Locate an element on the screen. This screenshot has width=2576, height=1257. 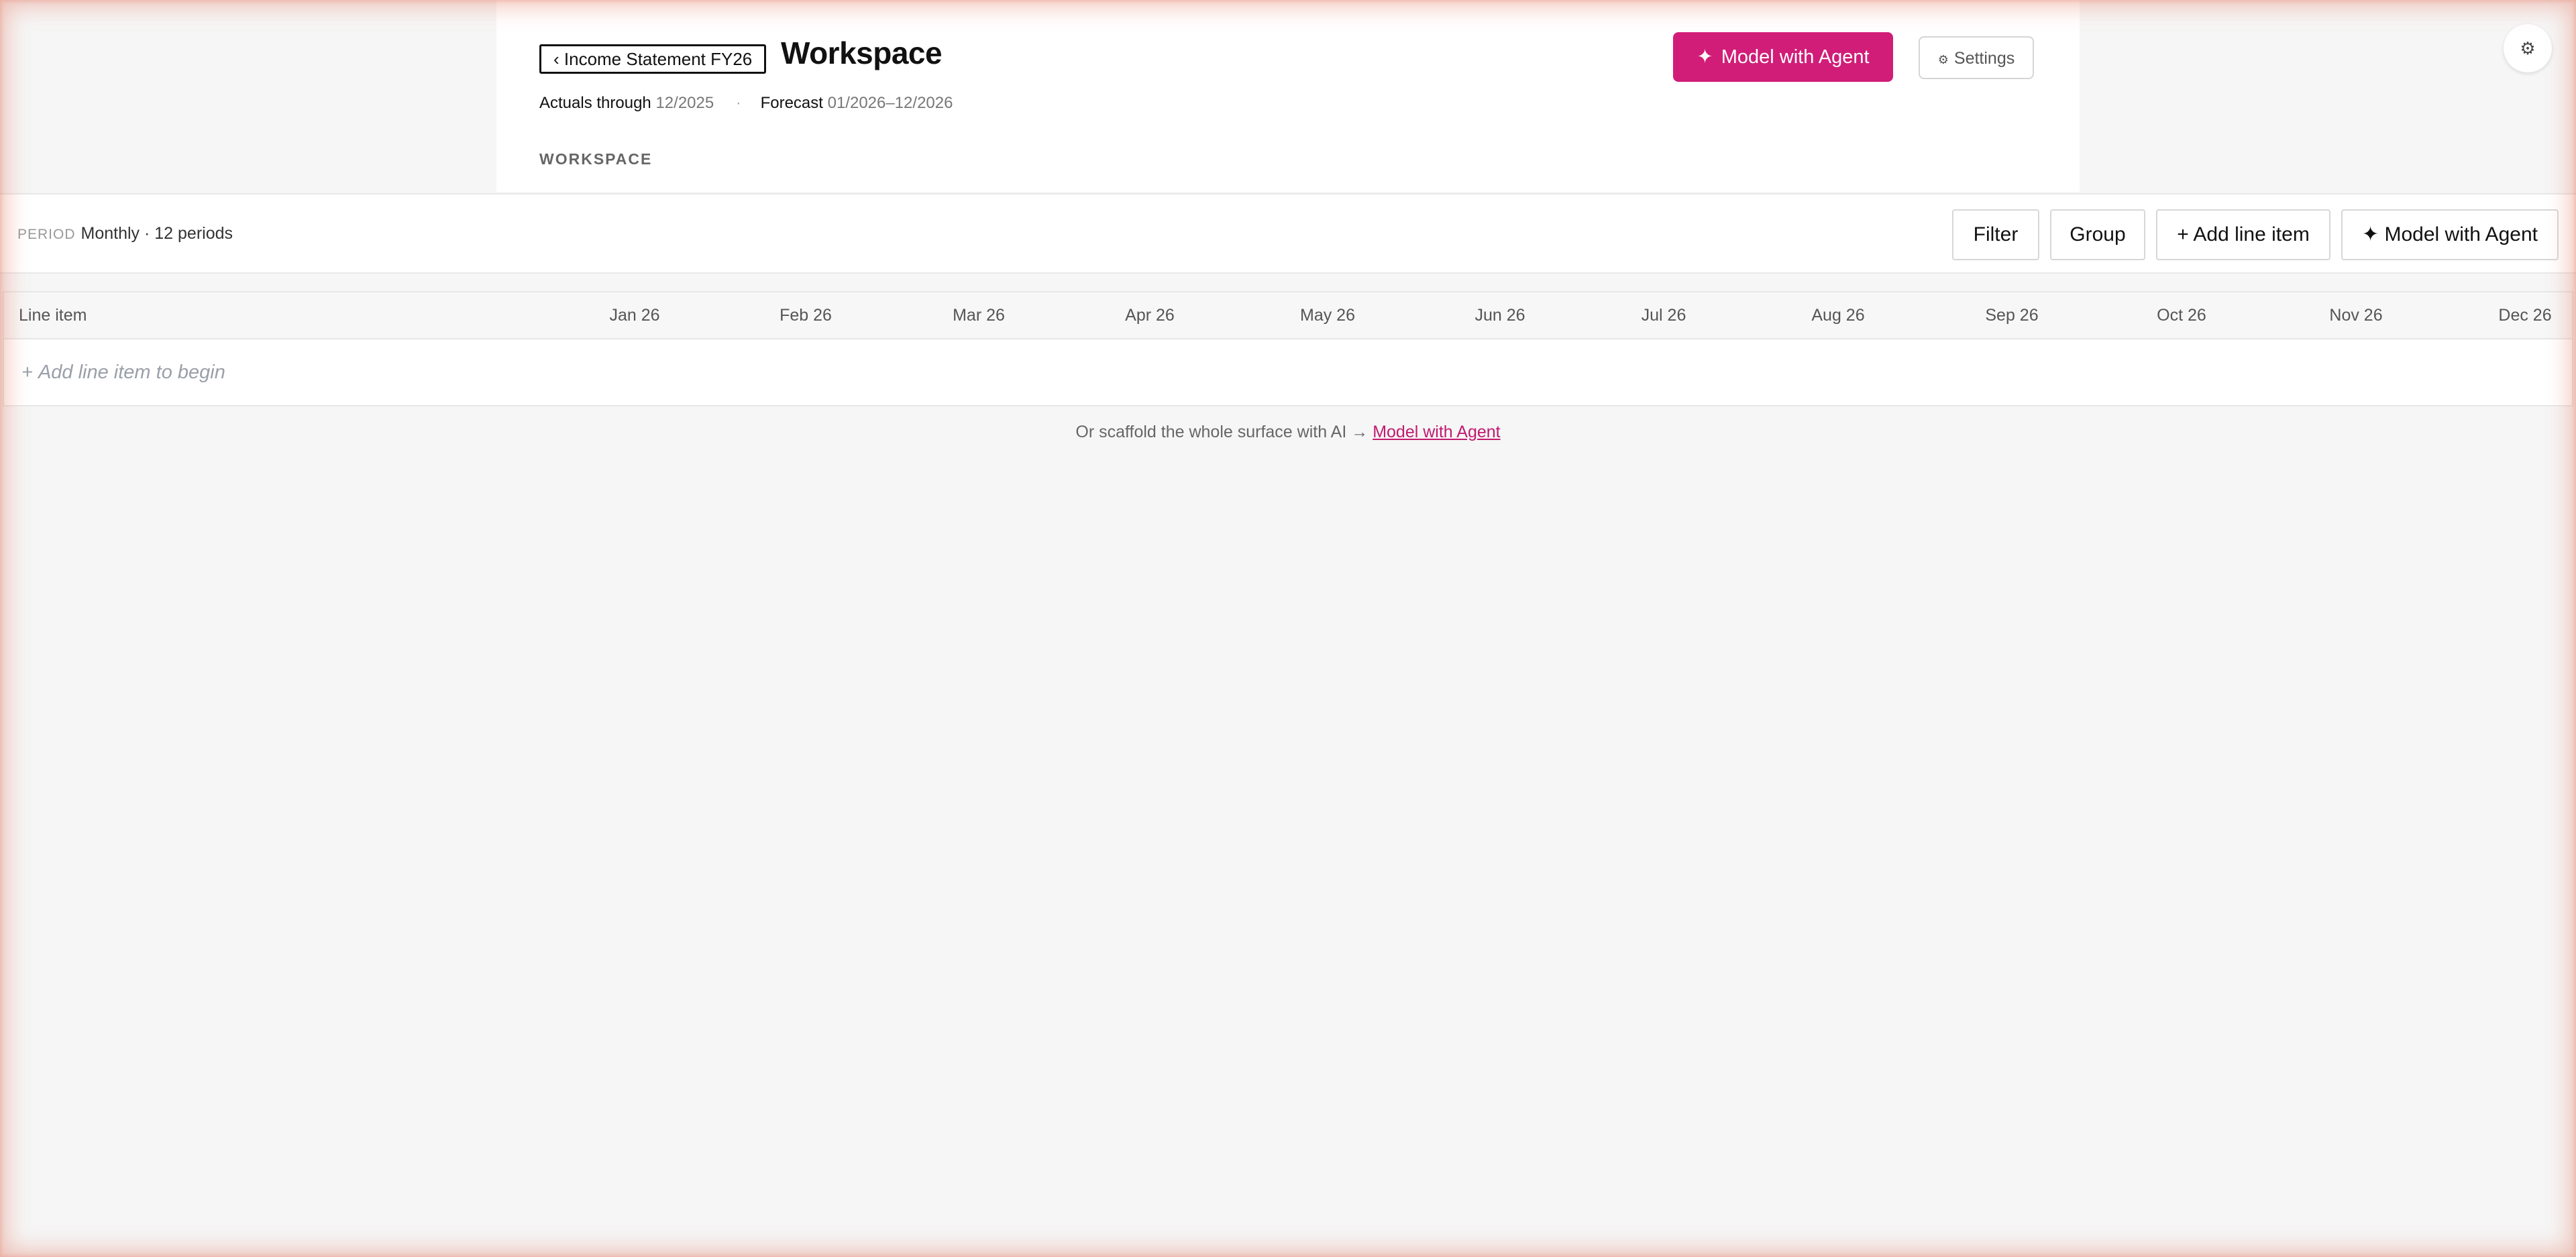
forecast-value: 01/2026–12/2026 is located at coordinates (890, 103).